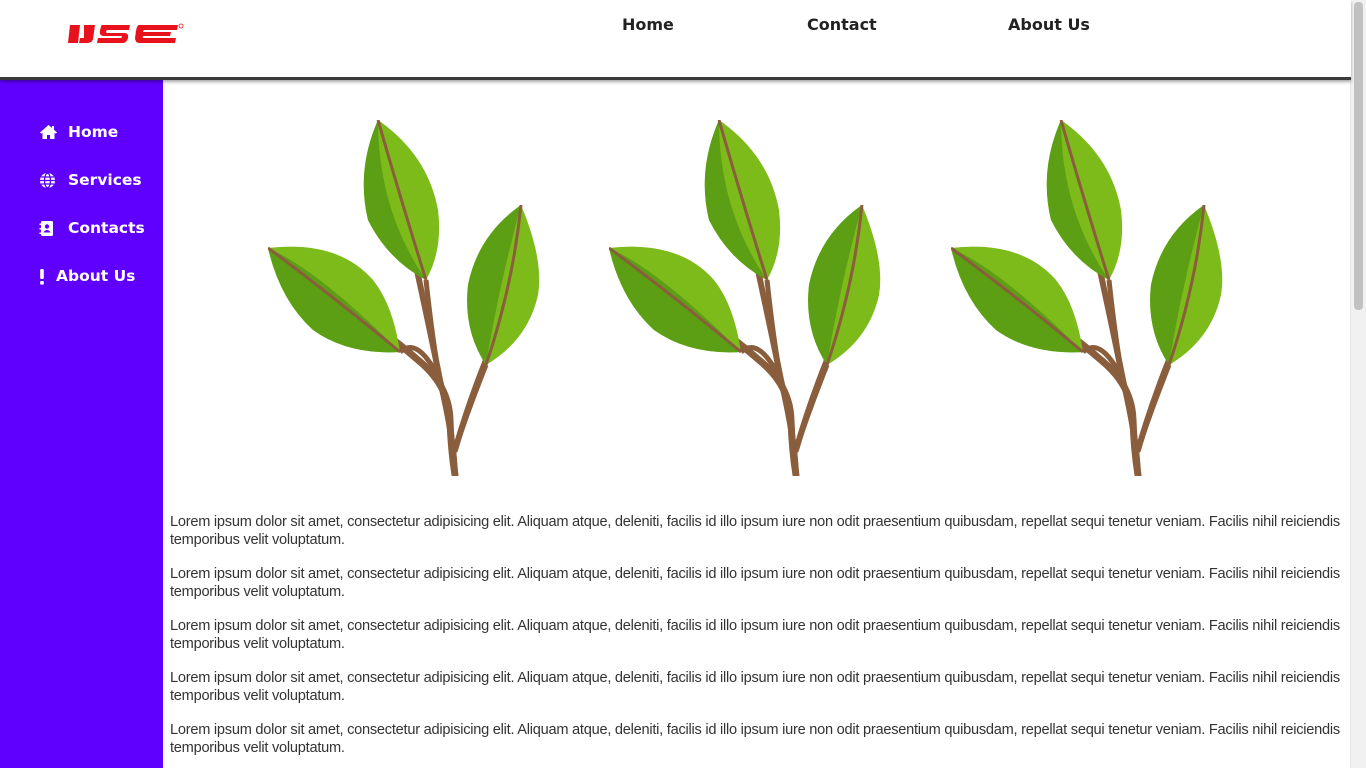 Image resolution: width=1366 pixels, height=768 pixels. What do you see at coordinates (675, 40) in the screenshot?
I see `top-navbar: Home Contact About Us` at bounding box center [675, 40].